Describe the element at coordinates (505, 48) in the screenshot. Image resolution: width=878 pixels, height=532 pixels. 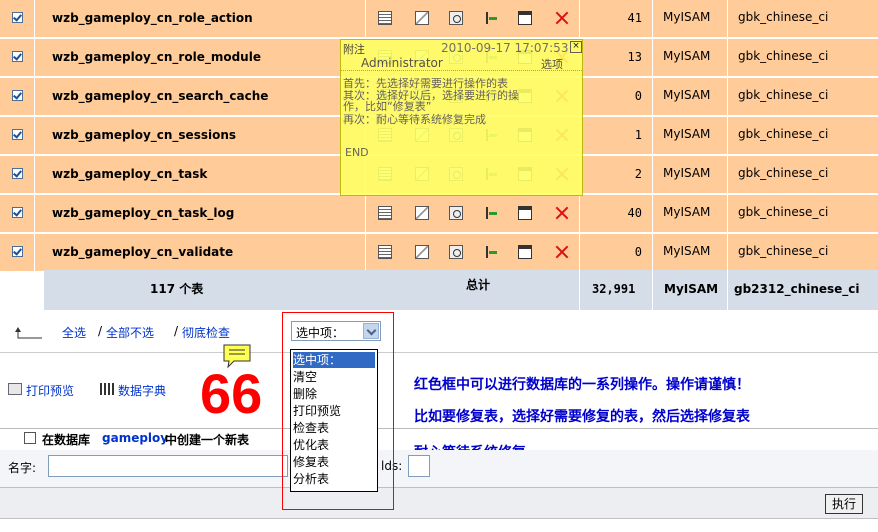
I see `note-timestamp: 2010-09-17 17:07:53` at that location.